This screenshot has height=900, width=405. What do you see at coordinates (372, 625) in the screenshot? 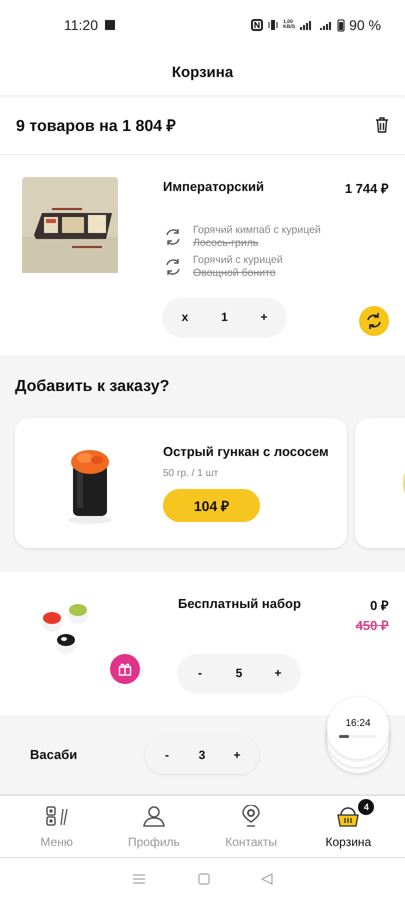
I see `old-price: 450 ₽` at bounding box center [372, 625].